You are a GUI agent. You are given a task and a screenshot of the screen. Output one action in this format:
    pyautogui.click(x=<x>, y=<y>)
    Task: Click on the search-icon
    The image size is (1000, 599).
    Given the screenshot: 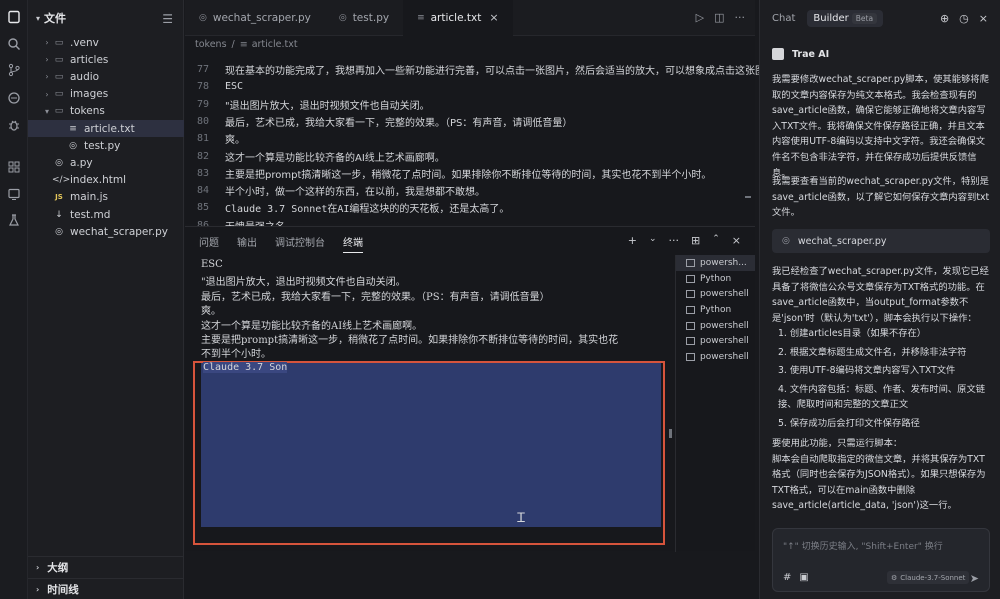 What is the action you would take?
    pyautogui.click(x=14, y=44)
    